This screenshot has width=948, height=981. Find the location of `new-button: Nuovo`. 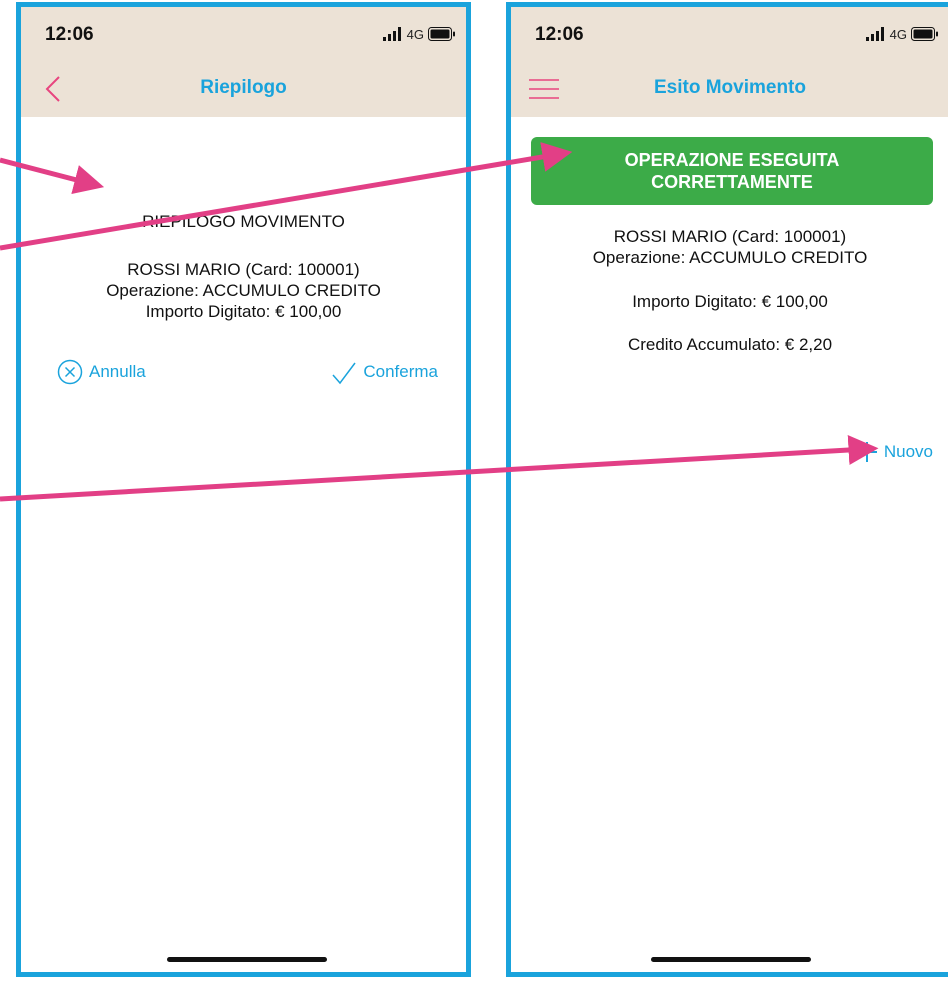

new-button: Nuovo is located at coordinates (894, 452).